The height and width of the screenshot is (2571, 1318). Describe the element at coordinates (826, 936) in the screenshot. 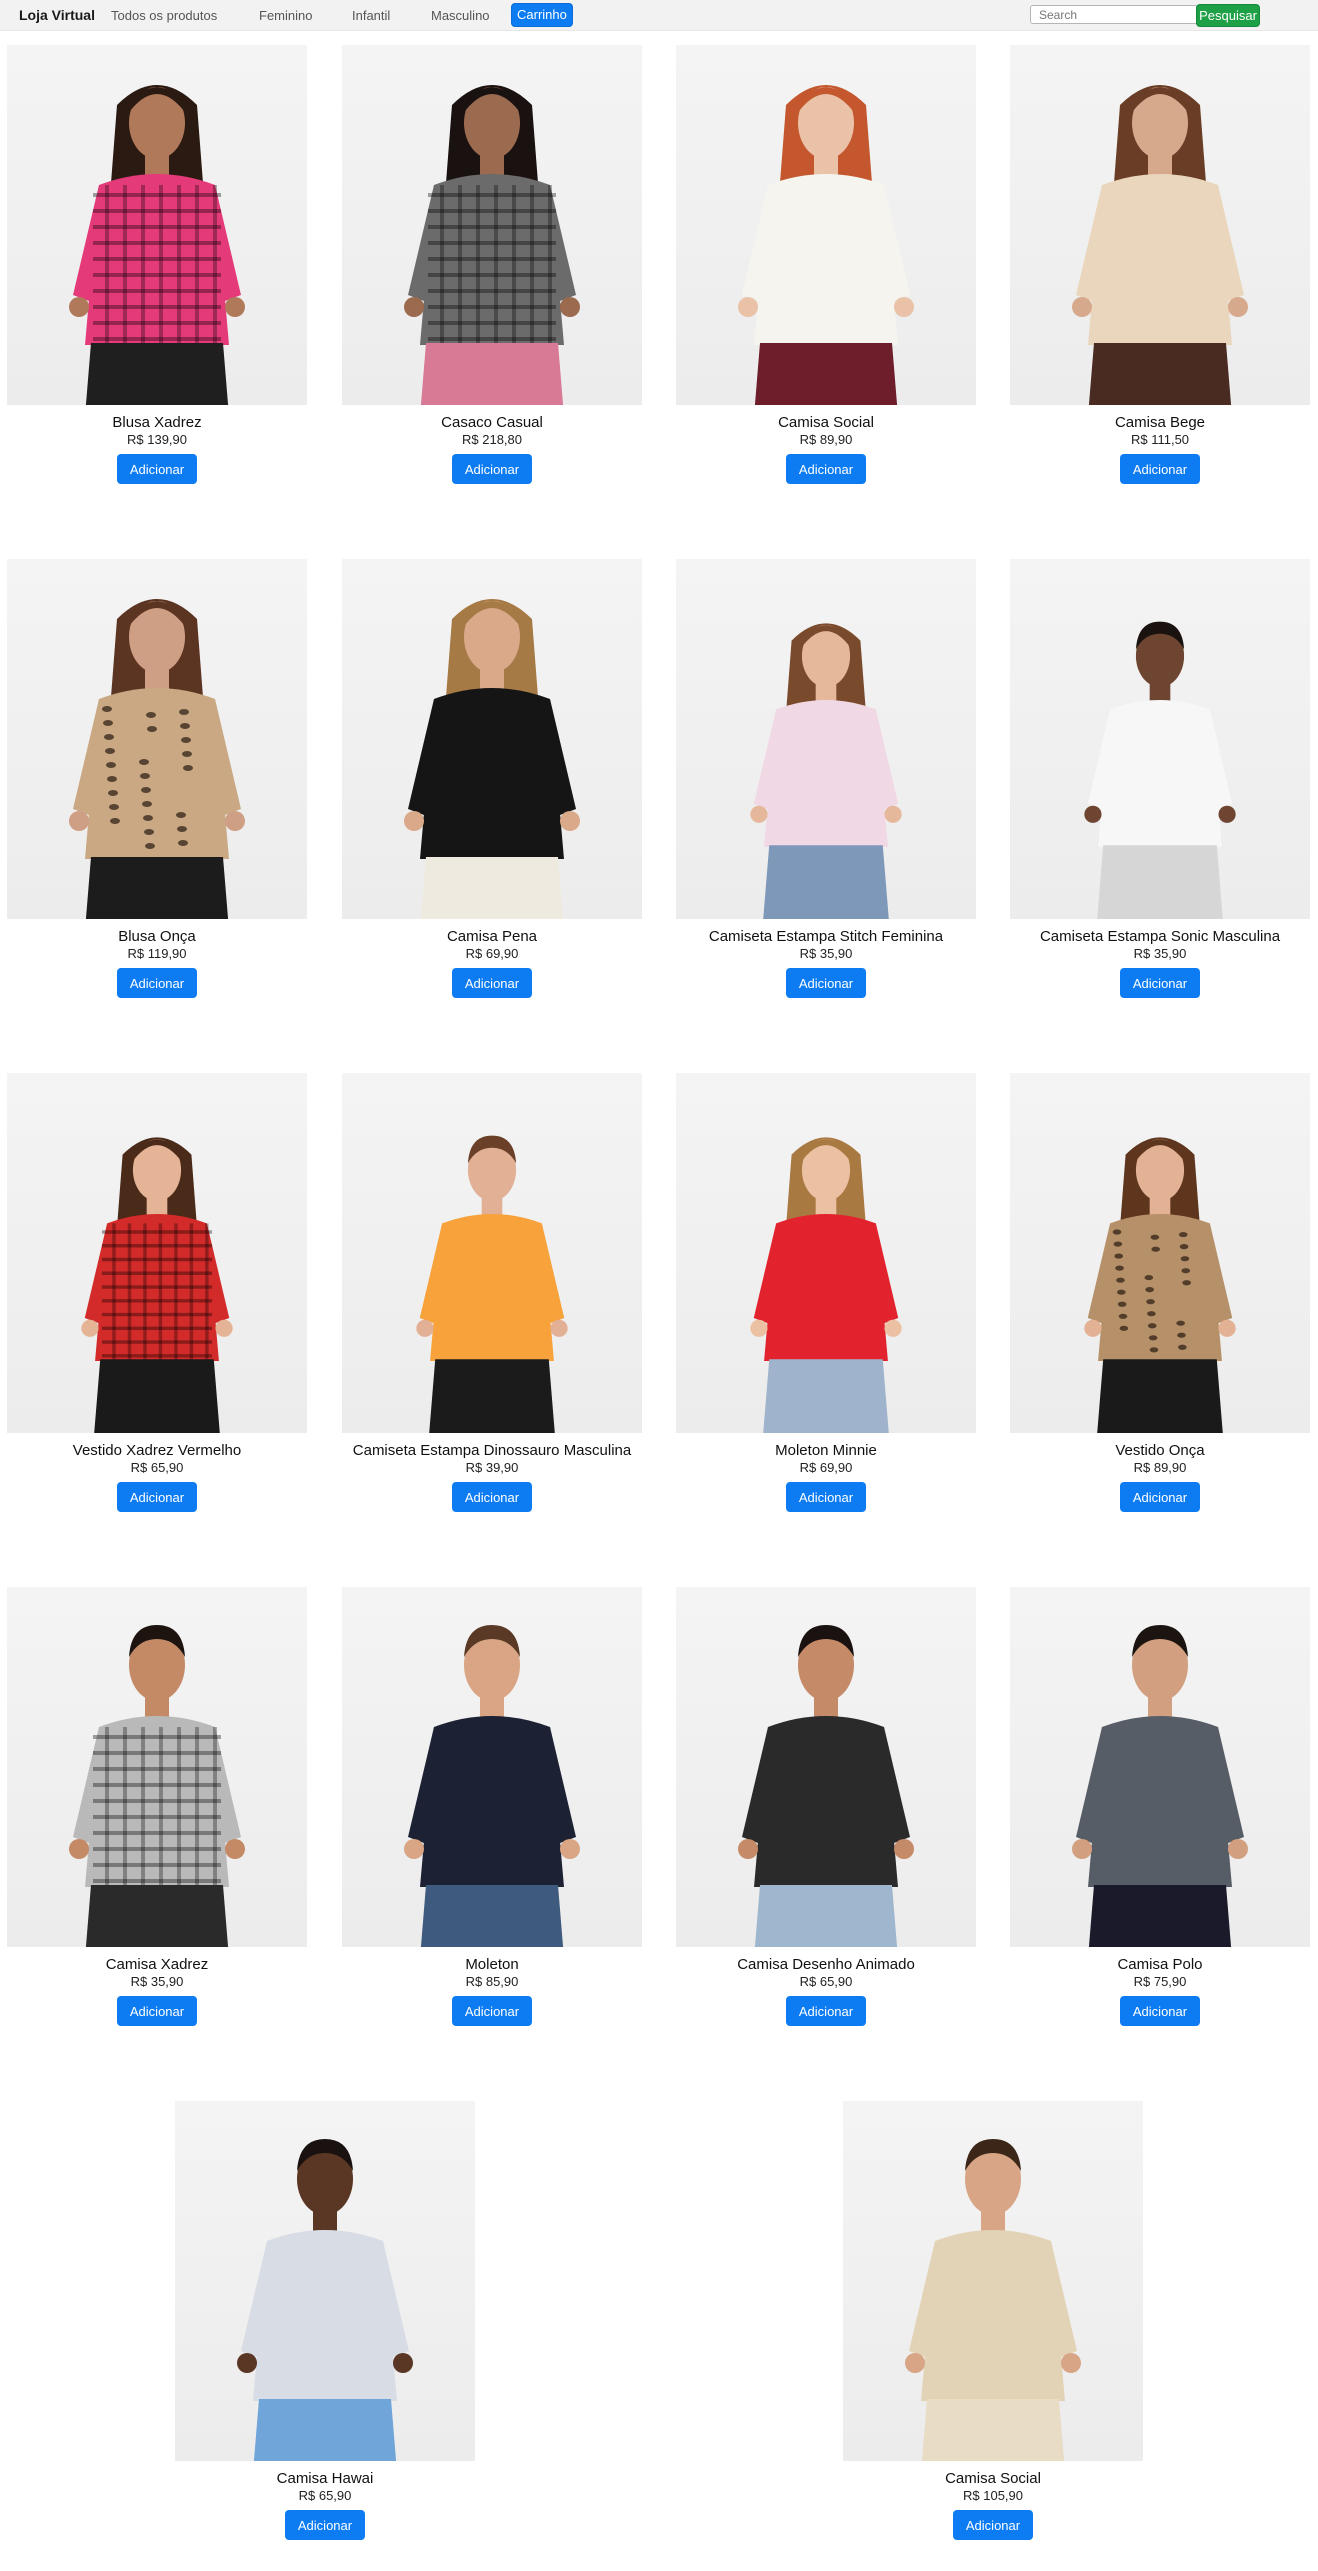

I see `product-name: Camiseta Estampa Stitch Feminina` at that location.